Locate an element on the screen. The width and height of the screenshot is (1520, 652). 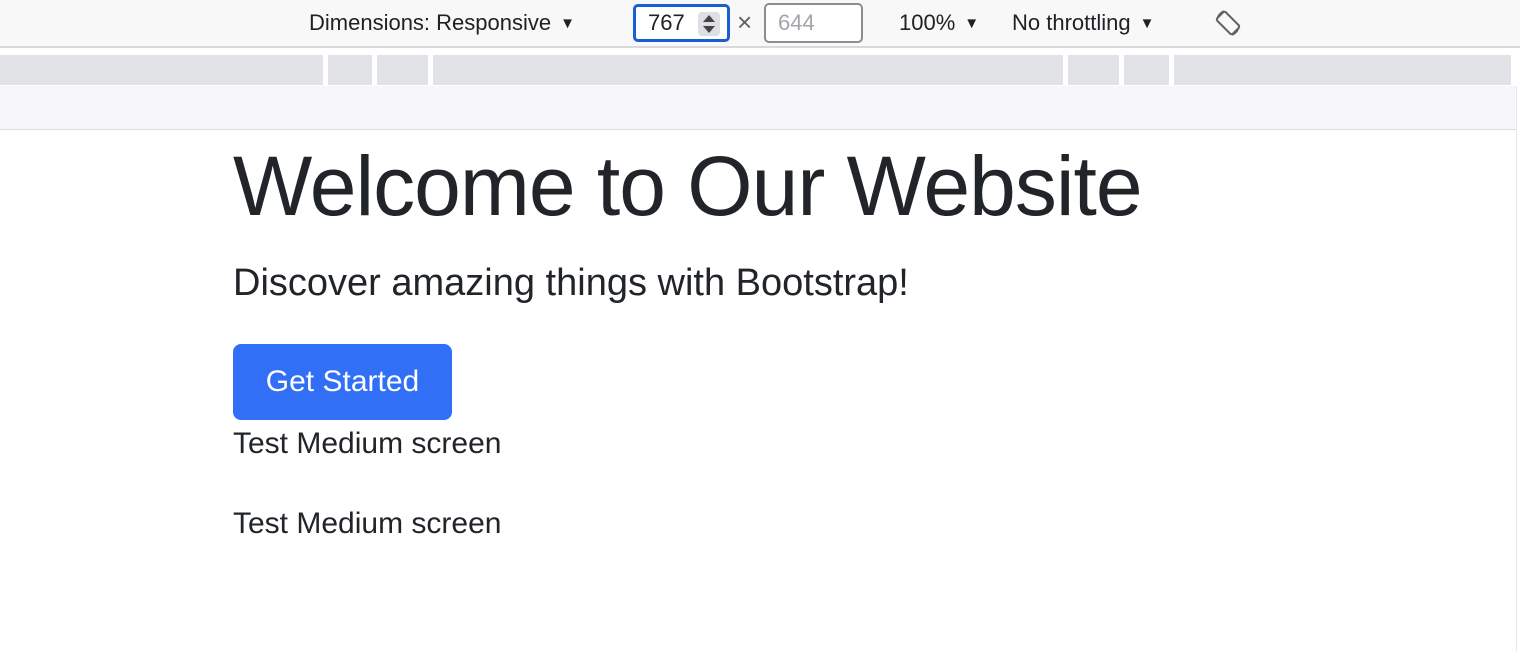
dimensions-dropdown: Dimensions: Responsive ▼ is located at coordinates (442, 23).